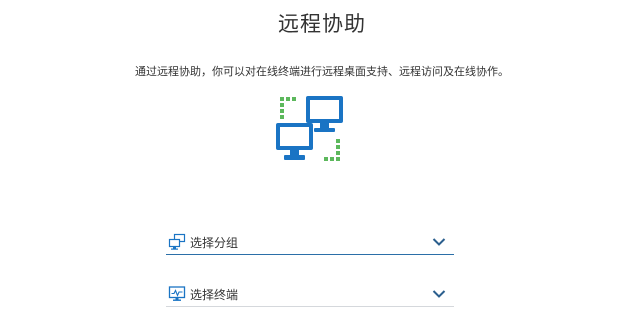 The image size is (644, 323). What do you see at coordinates (322, 71) in the screenshot?
I see `page-description: 通过远程协助，你可以对在线终端进行远程桌面支持、远程访问及在线协作。` at bounding box center [322, 71].